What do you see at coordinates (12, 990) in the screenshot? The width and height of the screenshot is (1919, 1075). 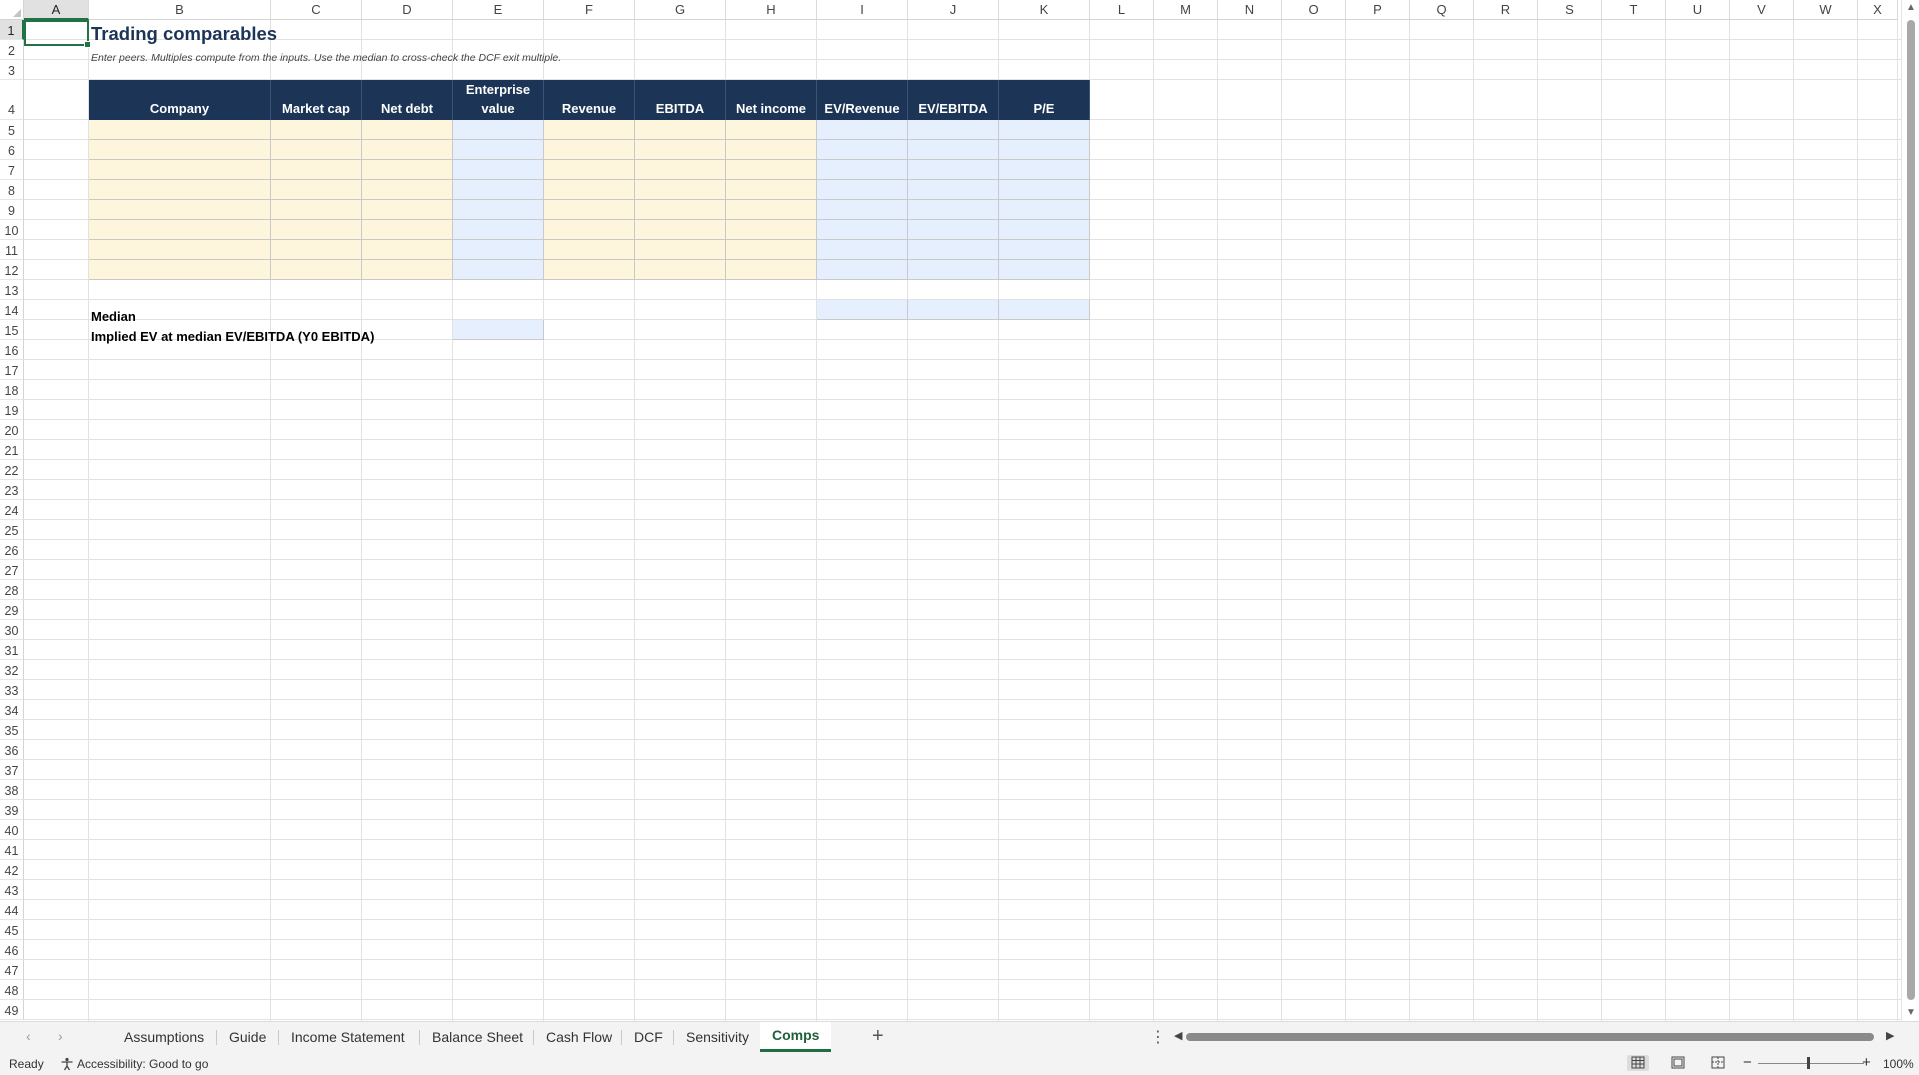 I see `row-header-48: 48` at bounding box center [12, 990].